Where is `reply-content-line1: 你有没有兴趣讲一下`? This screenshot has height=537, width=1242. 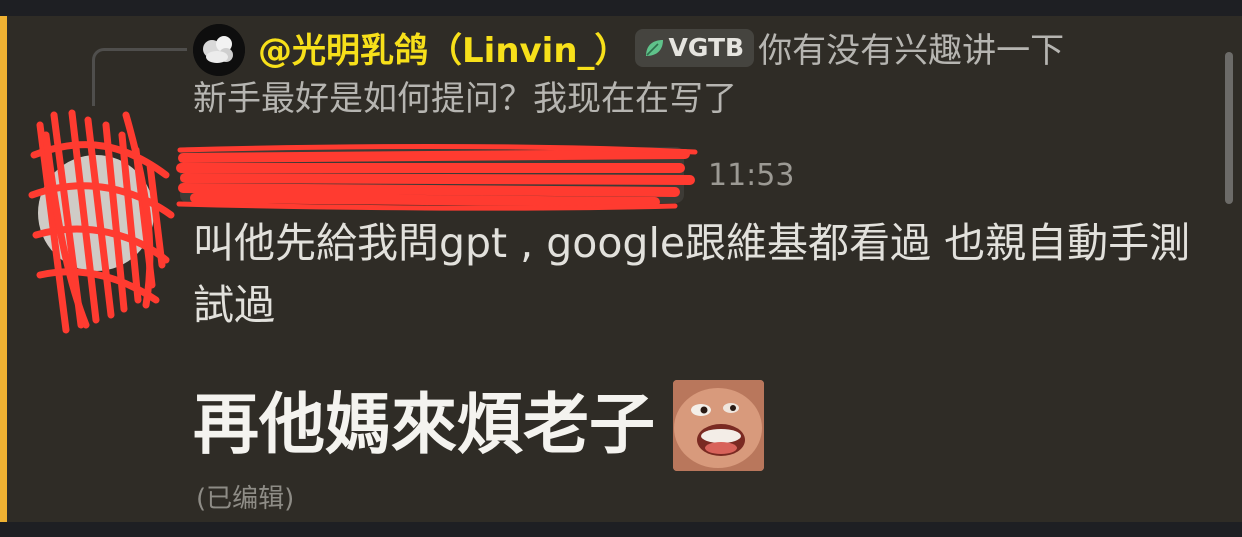 reply-content-line1: 你有没有兴趣讲一下 is located at coordinates (911, 51).